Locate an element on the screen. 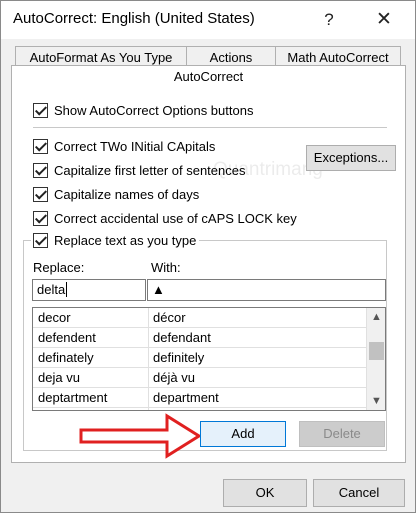 This screenshot has width=416, height=513. delete-button: Delete is located at coordinates (342, 434).